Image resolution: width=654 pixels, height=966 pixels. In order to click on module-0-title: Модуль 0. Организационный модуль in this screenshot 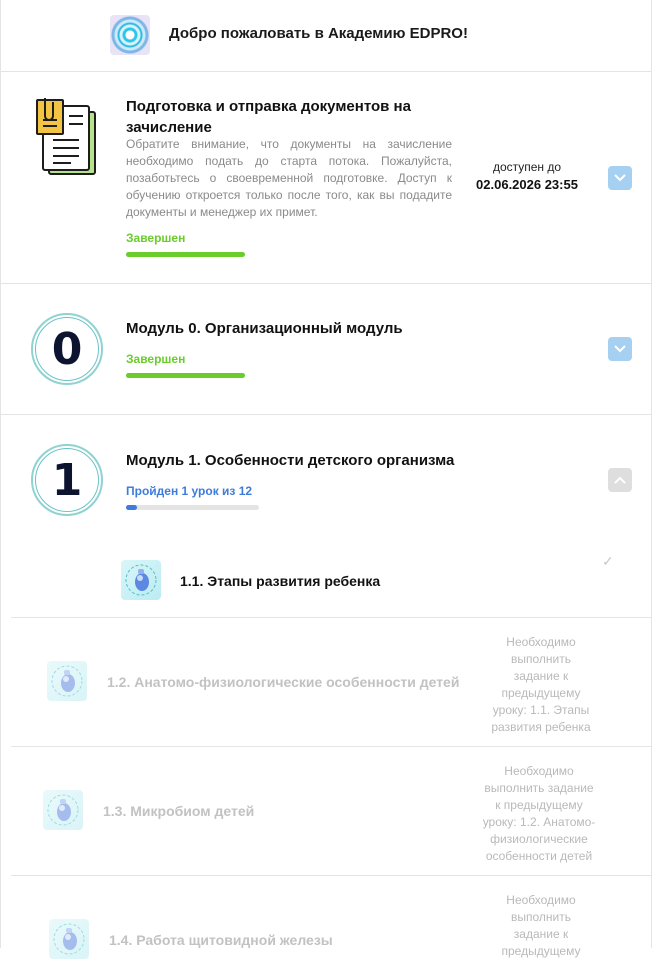, I will do `click(264, 328)`.